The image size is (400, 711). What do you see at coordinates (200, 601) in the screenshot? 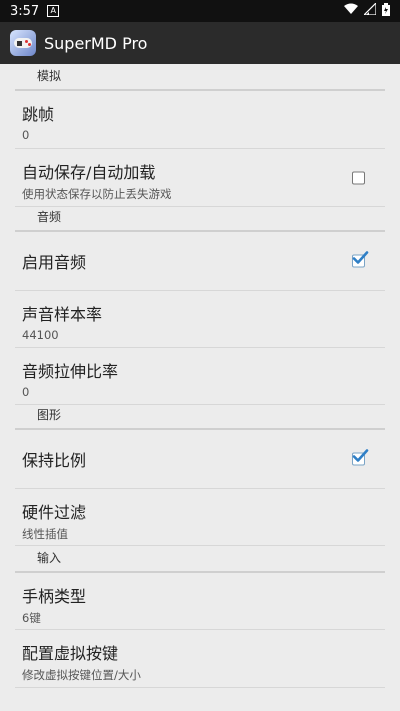
I see `pref-gamepad-type: 手柄类型 6键` at bounding box center [200, 601].